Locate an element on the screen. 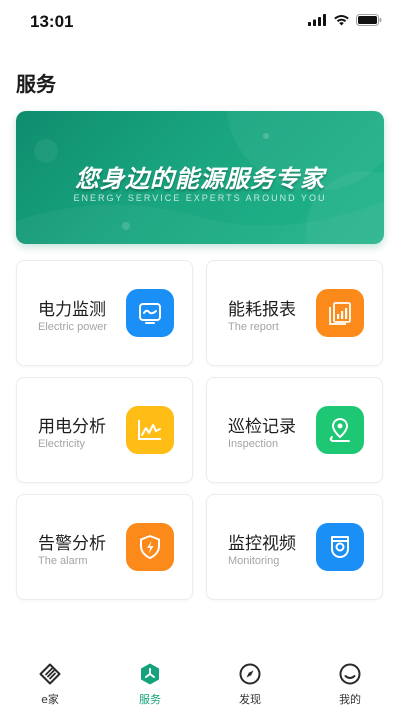  profile-face-icon is located at coordinates (350, 674).